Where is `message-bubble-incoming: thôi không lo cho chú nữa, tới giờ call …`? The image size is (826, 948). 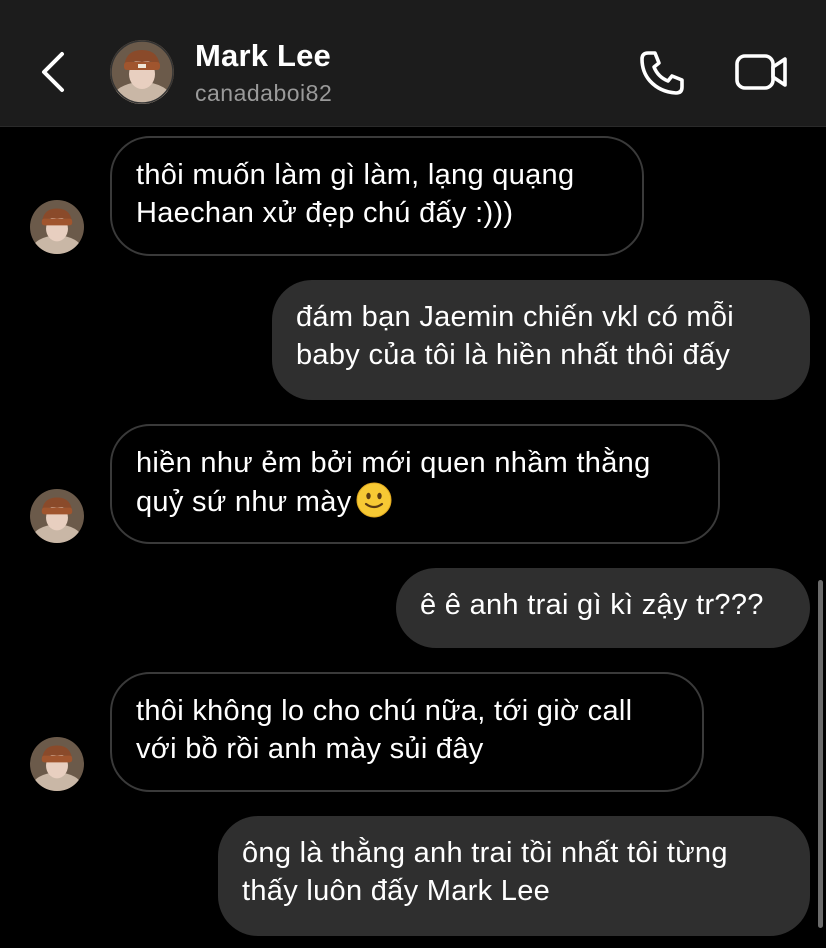 message-bubble-incoming: thôi không lo cho chú nữa, tới giờ call … is located at coordinates (407, 732).